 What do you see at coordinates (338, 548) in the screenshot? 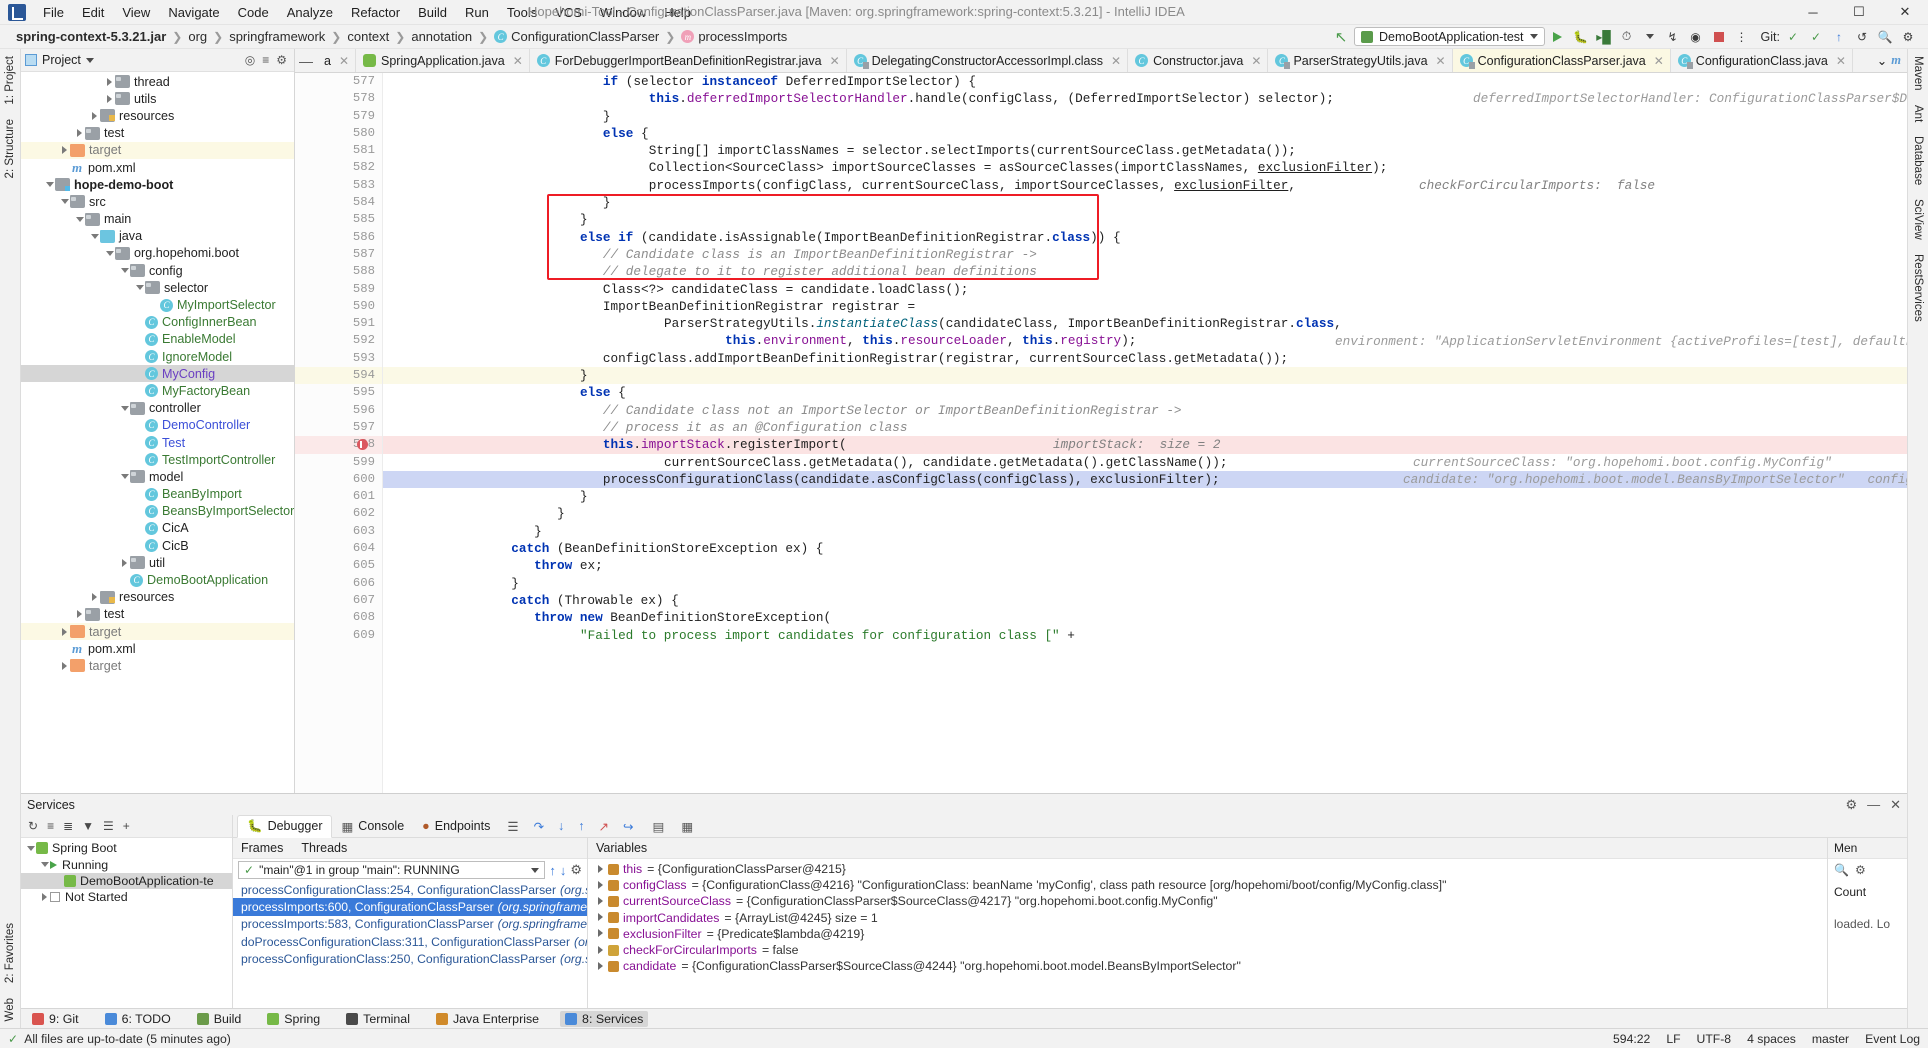
I see `line-number: 604` at bounding box center [338, 548].